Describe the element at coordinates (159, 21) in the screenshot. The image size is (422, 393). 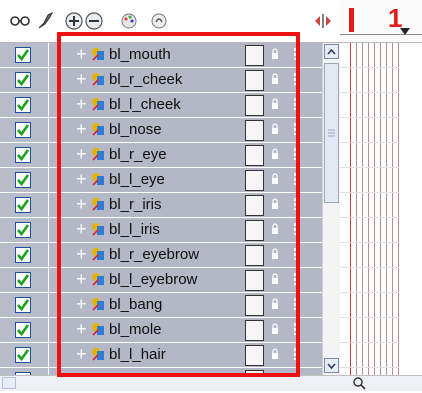
I see `layer-properties-icon` at that location.